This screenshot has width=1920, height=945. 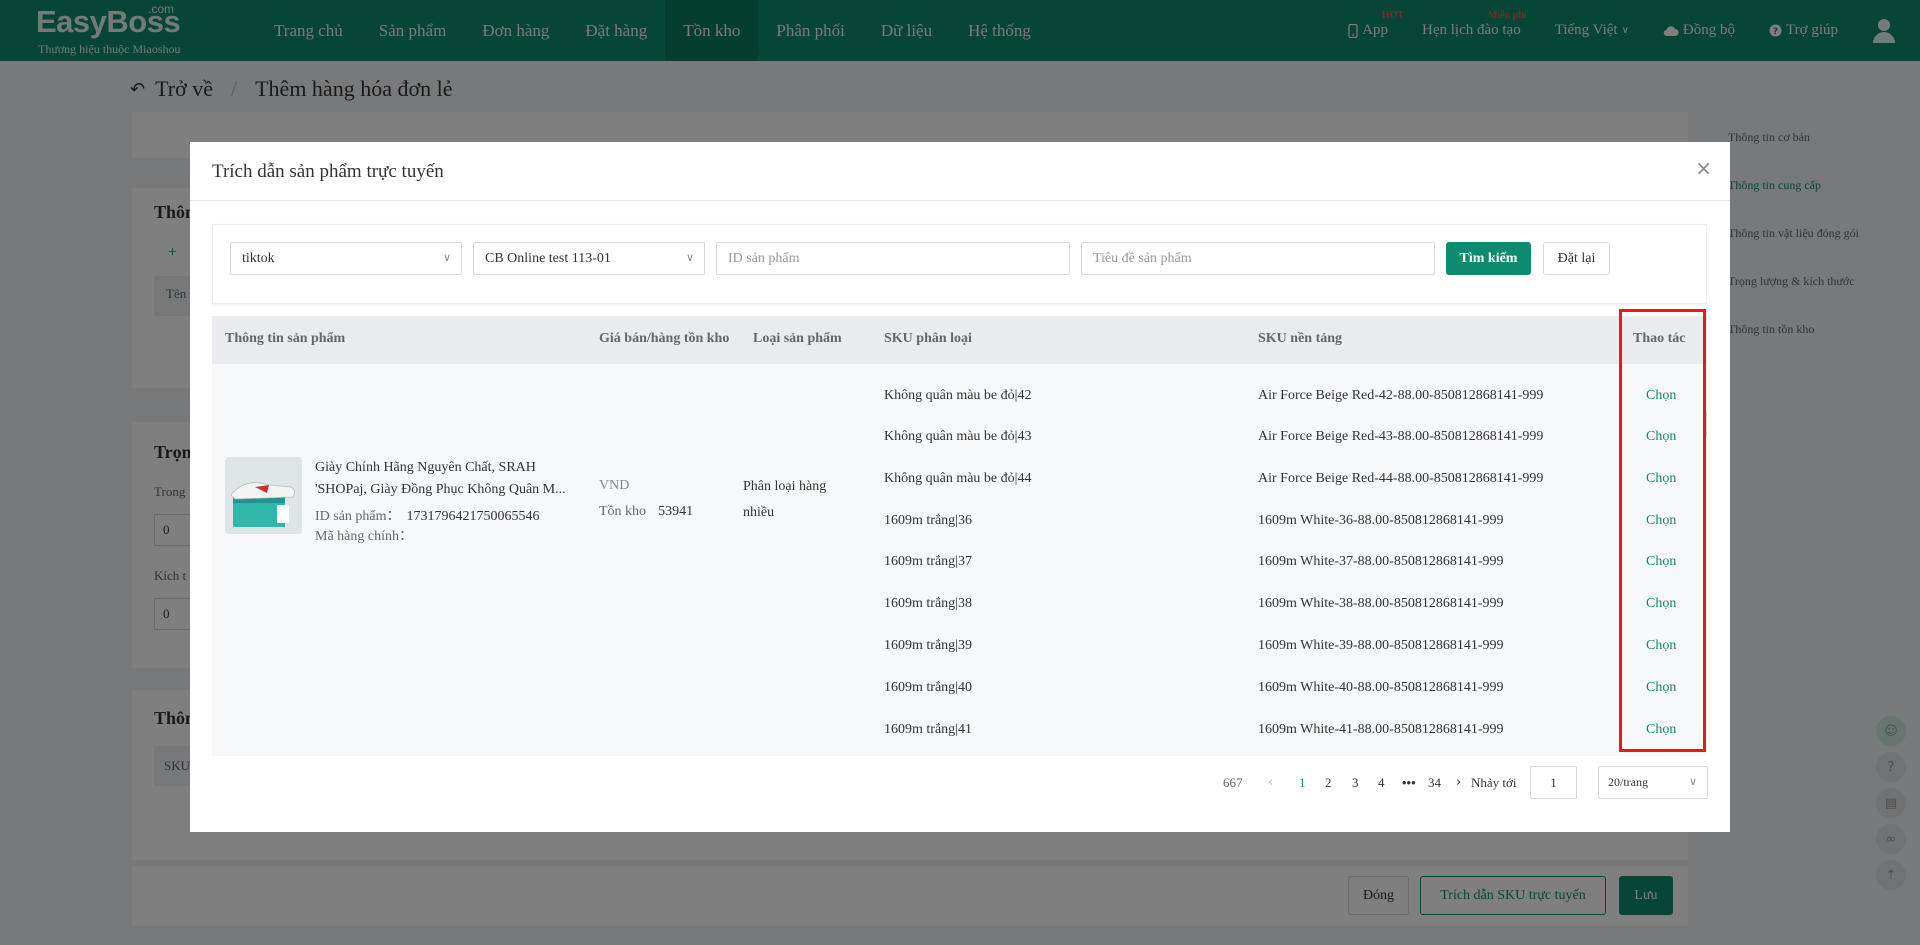 I want to click on col-sku-variant: SKU phân loại, so click(x=928, y=338).